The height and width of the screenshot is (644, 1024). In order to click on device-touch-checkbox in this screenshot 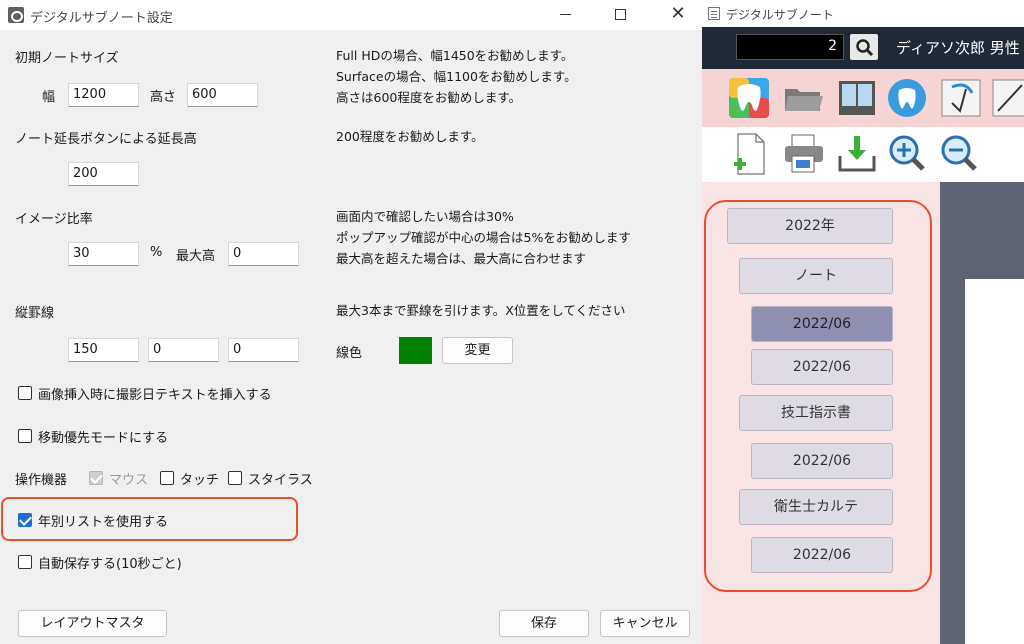, I will do `click(167, 478)`.